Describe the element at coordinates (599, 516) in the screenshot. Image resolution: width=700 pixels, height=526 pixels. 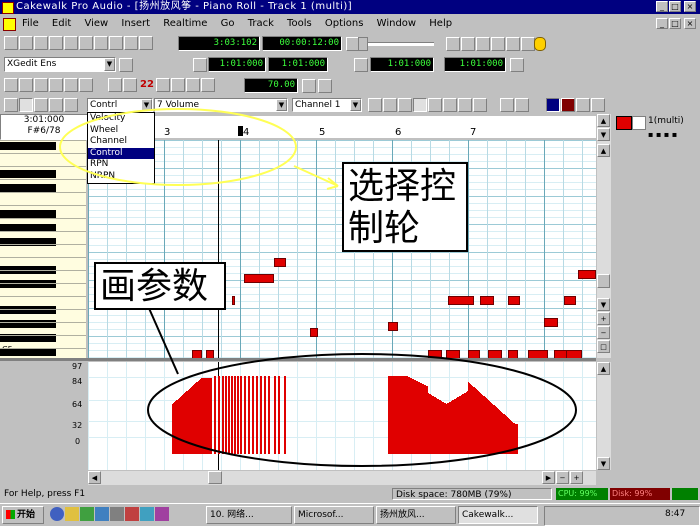
I see `tray-icons` at that location.